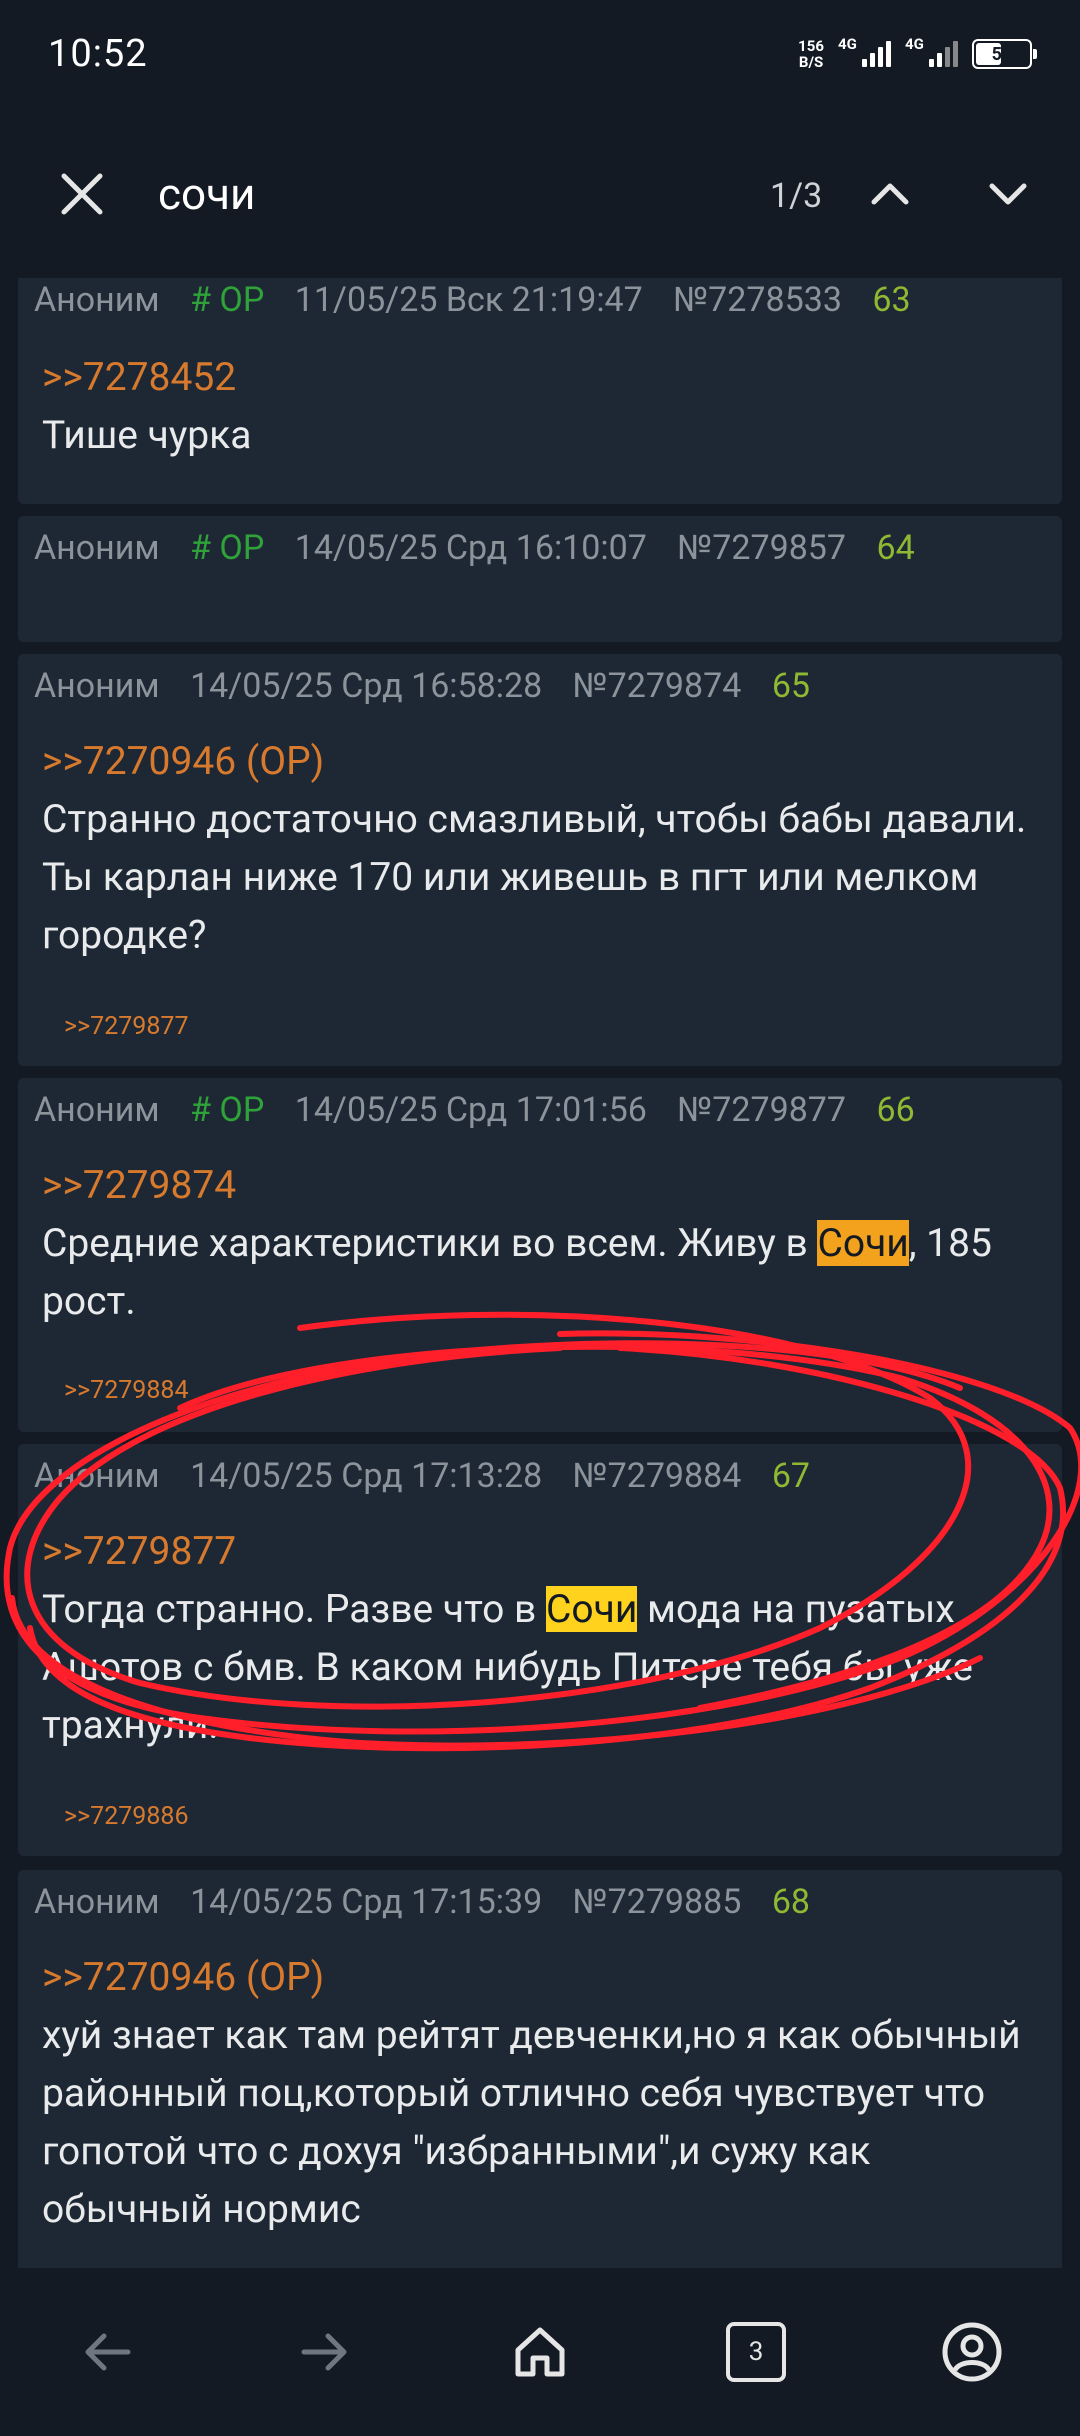  I want to click on post-datetime: 14/05/25 Срд 17:13:28, so click(366, 1476).